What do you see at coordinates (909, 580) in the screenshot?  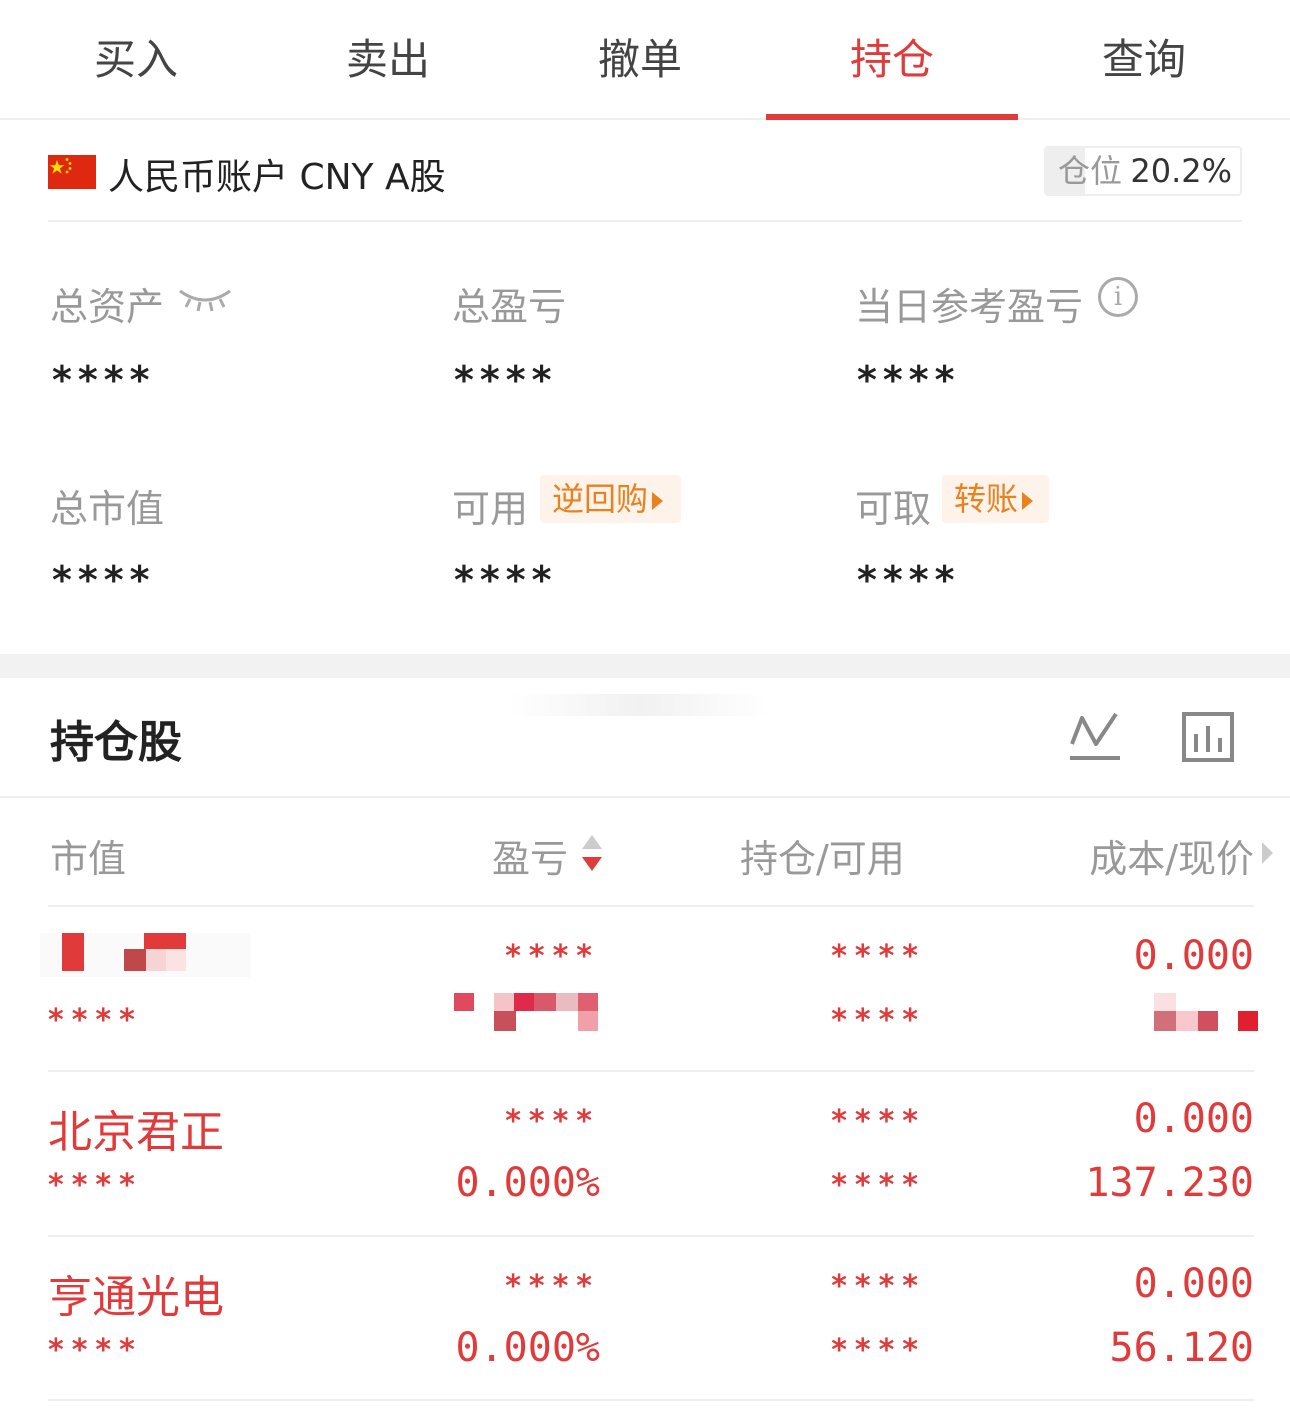 I see `withdrawable-value: ****` at bounding box center [909, 580].